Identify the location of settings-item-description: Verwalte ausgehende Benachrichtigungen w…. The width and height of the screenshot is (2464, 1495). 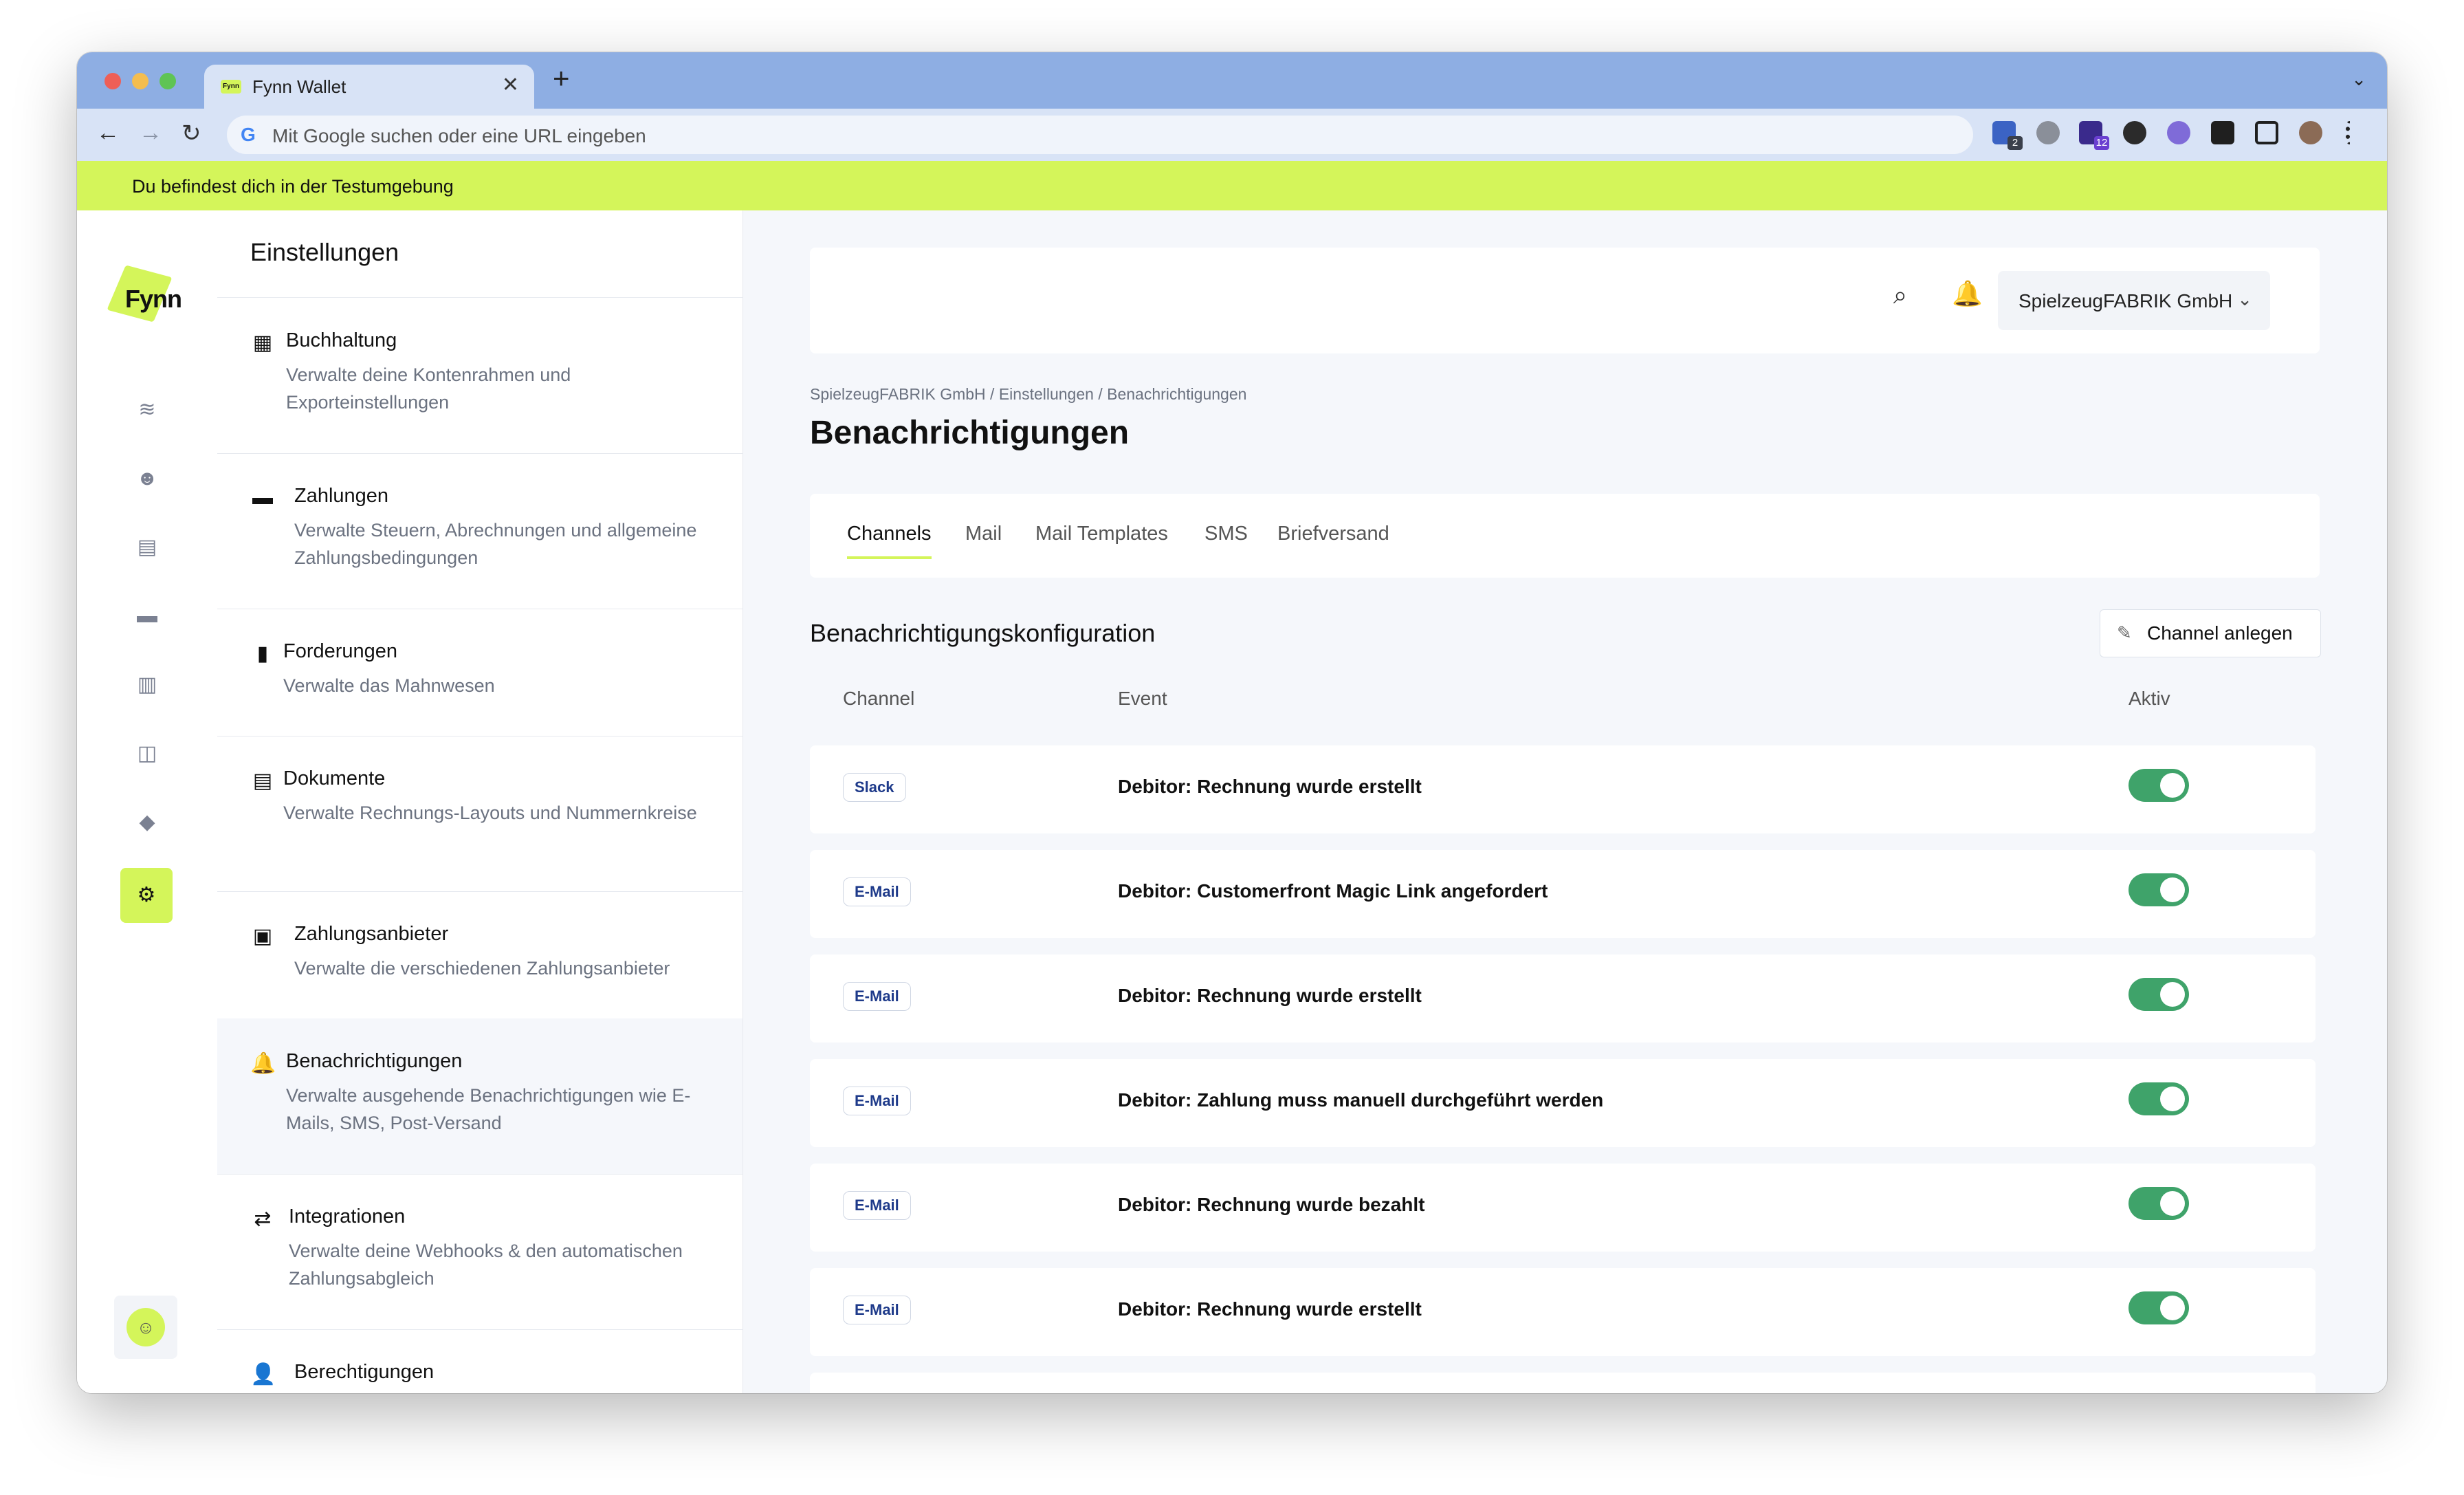
(489, 1109).